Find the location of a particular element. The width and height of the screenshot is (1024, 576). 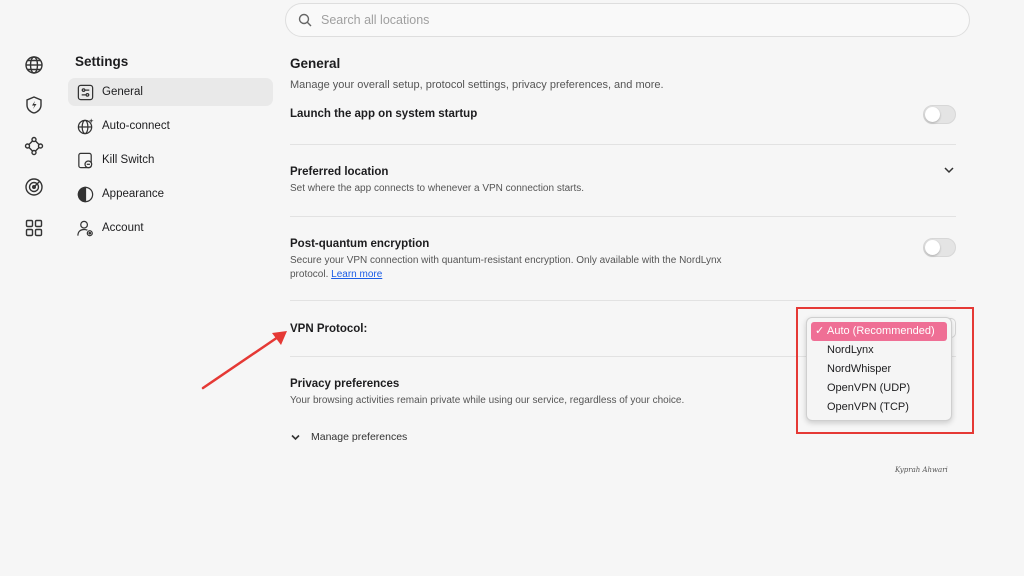

checkmark-icon: ✓ is located at coordinates (820, 331).